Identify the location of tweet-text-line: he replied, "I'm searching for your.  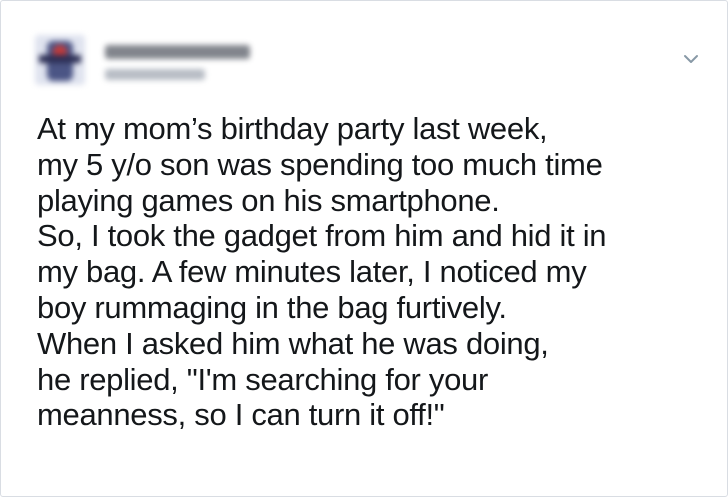
(262, 379).